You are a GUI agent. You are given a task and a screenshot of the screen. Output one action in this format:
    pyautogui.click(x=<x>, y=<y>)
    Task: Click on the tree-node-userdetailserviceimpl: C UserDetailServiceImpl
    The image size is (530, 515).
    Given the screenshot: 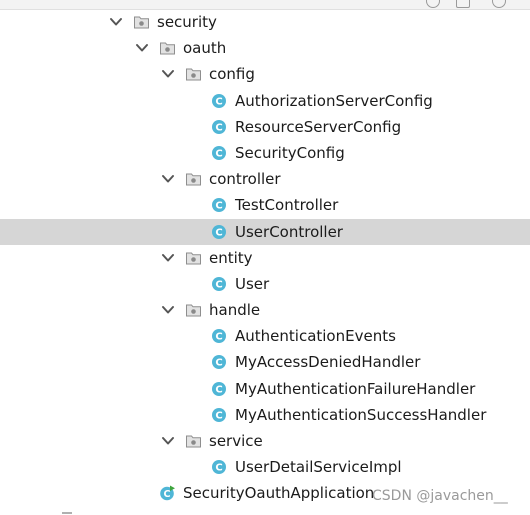 What is the action you would take?
    pyautogui.click(x=265, y=467)
    